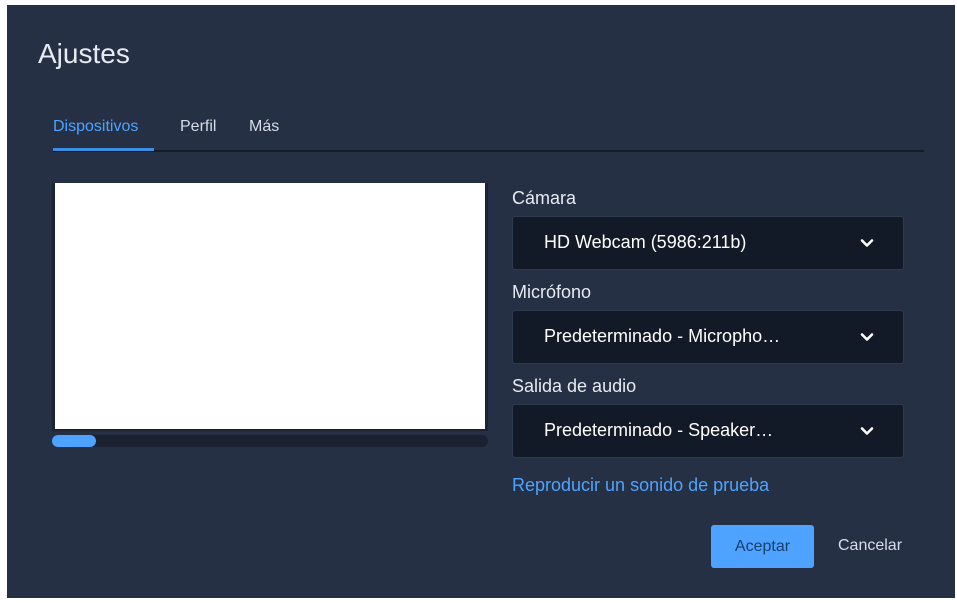  Describe the element at coordinates (640, 485) in the screenshot. I see `test-sound-link: Reproducir un sonido de prueba` at that location.